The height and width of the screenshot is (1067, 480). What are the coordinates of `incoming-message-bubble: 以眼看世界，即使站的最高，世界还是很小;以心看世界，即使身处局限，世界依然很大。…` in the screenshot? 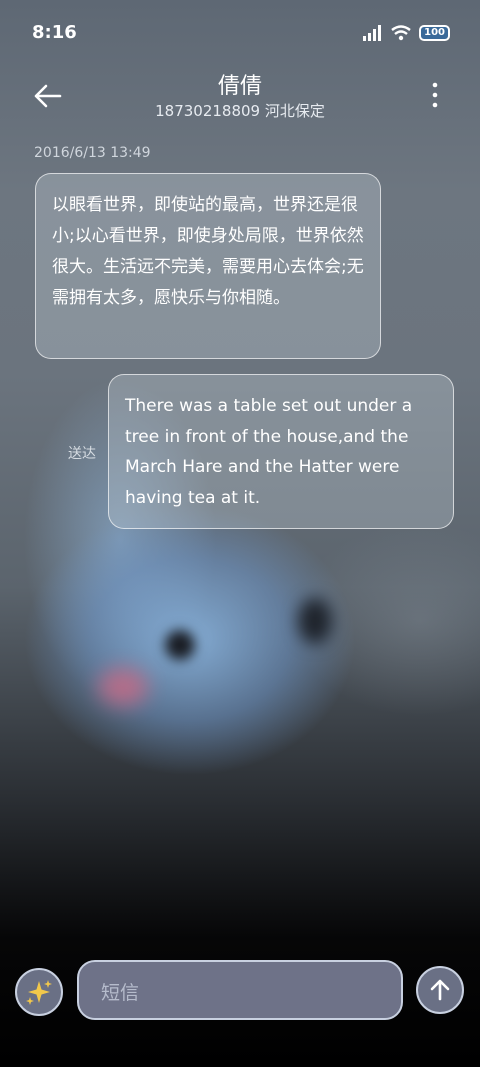 It's located at (208, 266).